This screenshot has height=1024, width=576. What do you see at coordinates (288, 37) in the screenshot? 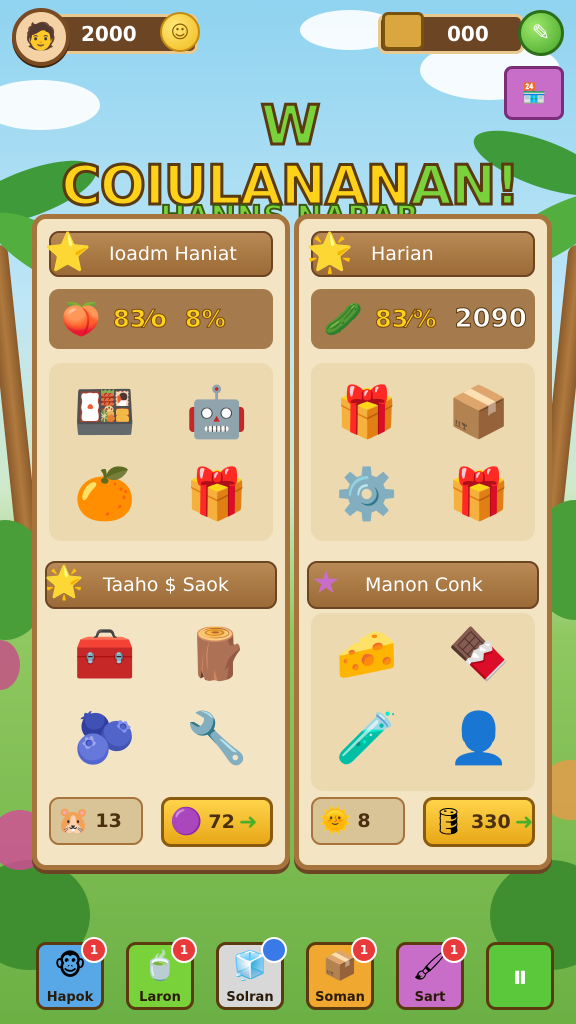
I see `top-bar: 2000 🧑 ☺ 000 ✎` at bounding box center [288, 37].